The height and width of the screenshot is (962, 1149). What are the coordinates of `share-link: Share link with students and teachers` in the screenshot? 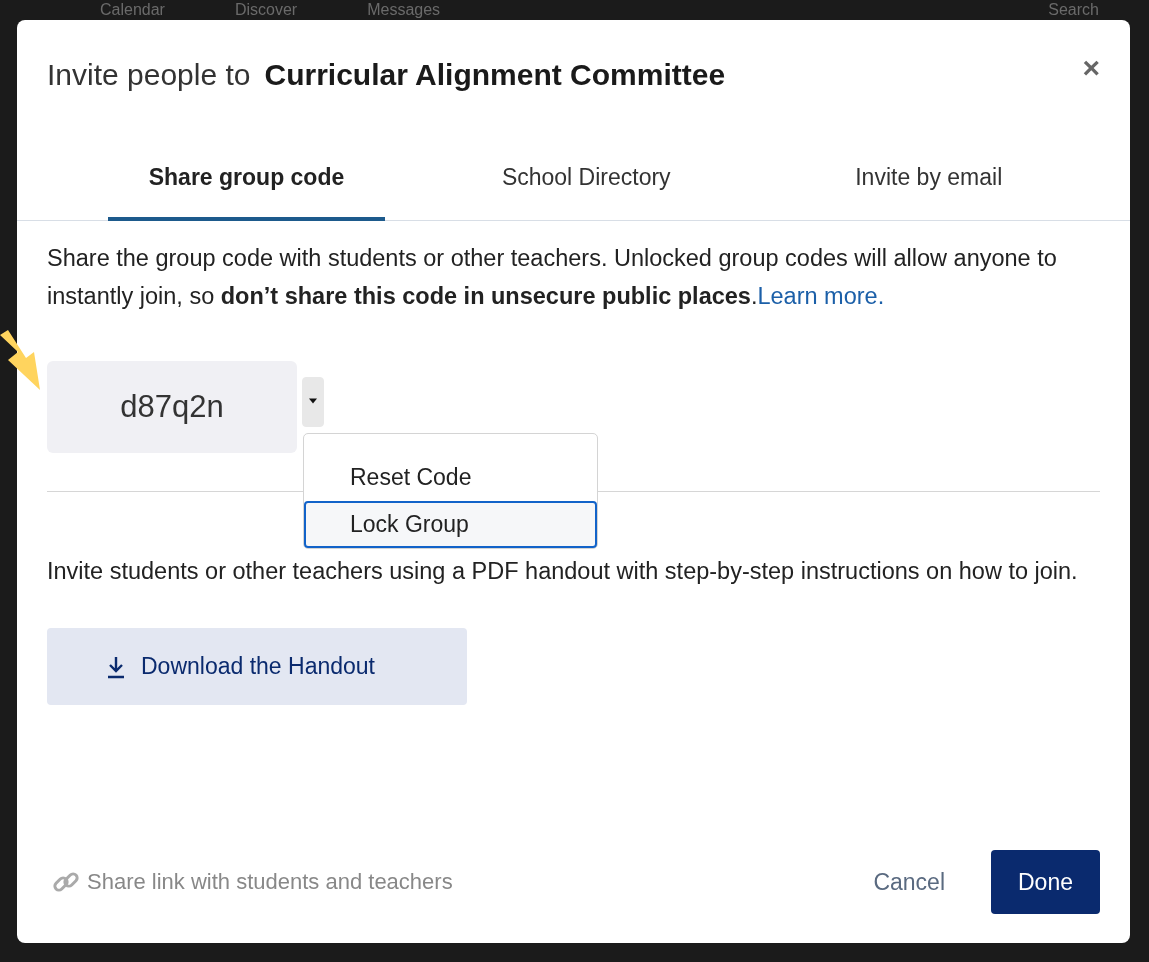 It's located at (252, 882).